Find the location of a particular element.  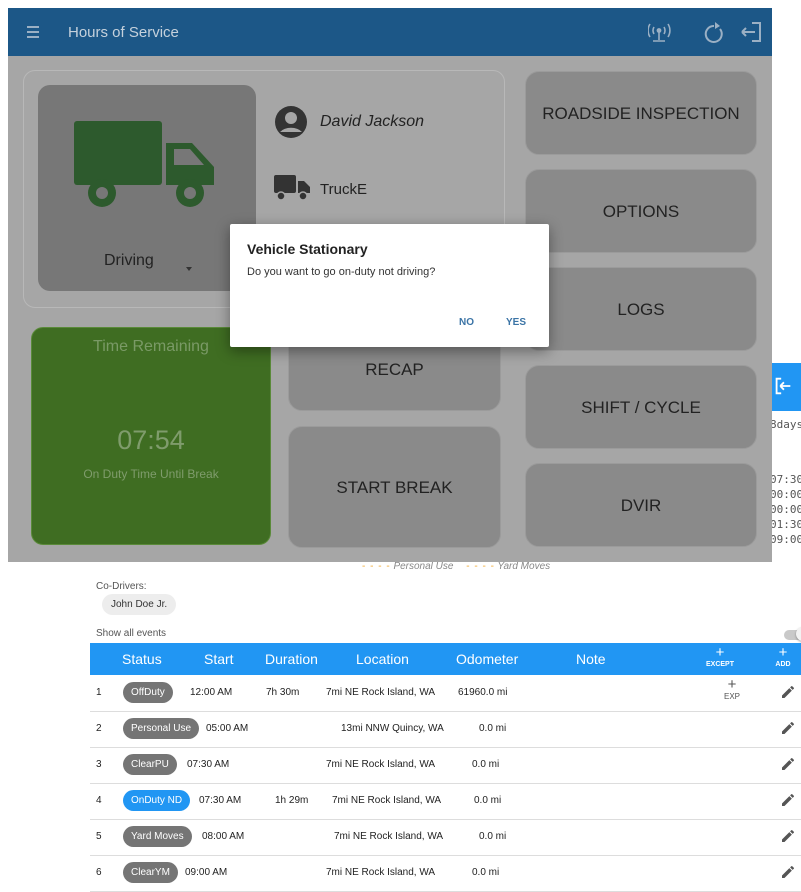

duty-status-label: Driving is located at coordinates (129, 261).